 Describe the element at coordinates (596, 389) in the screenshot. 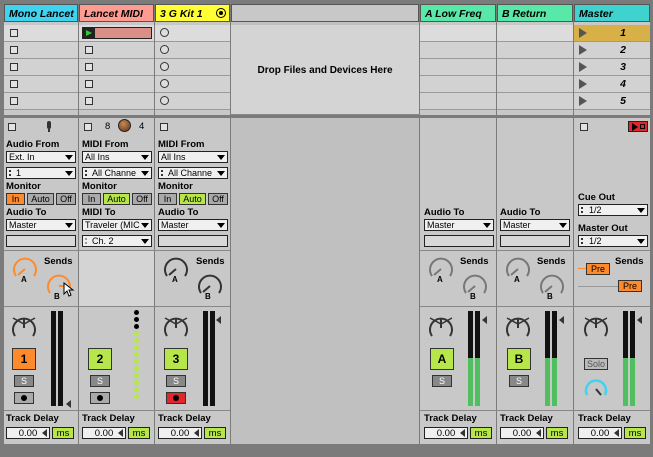

I see `cue-volume-knob-icon` at that location.